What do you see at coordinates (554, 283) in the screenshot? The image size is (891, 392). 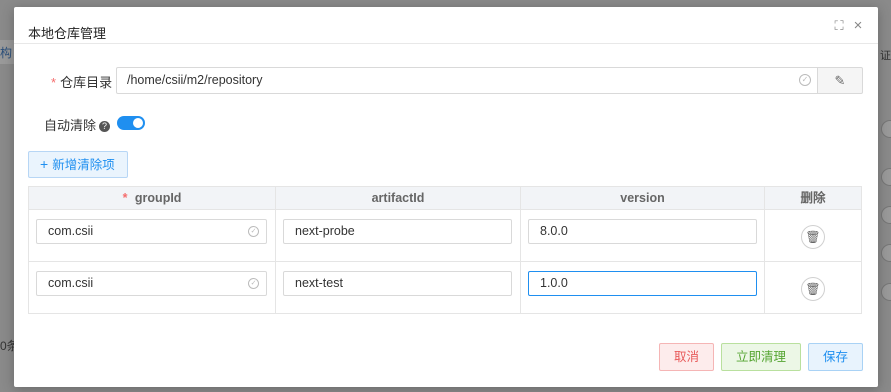 I see `version-value: 1.0.0` at bounding box center [554, 283].